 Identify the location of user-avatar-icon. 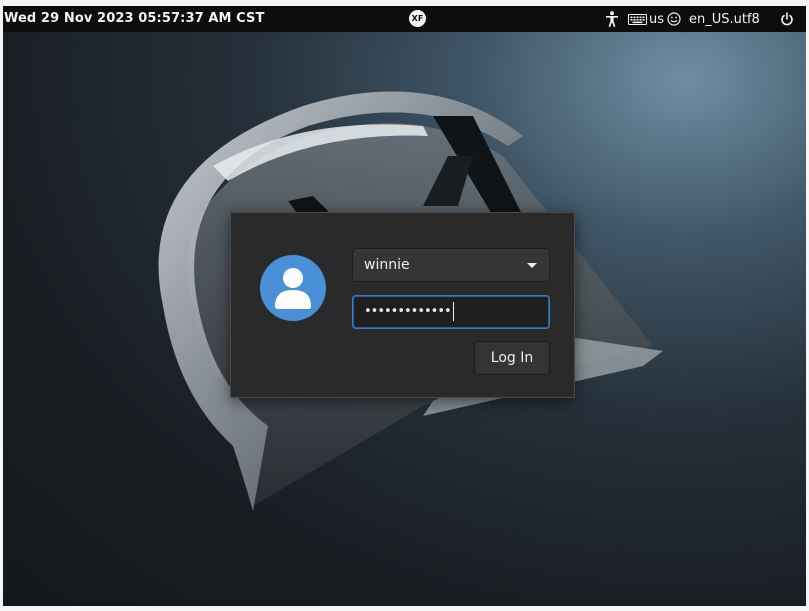
(293, 288).